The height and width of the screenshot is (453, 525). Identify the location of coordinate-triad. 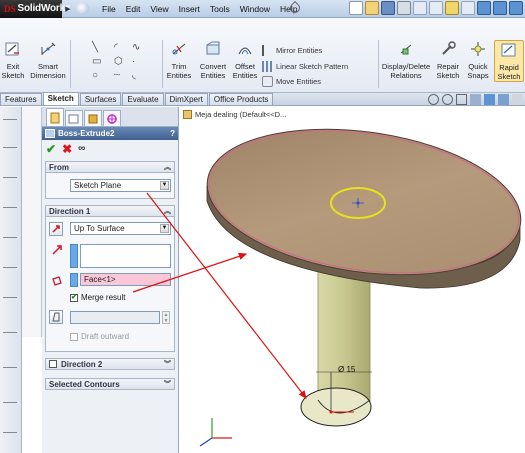
(215, 432).